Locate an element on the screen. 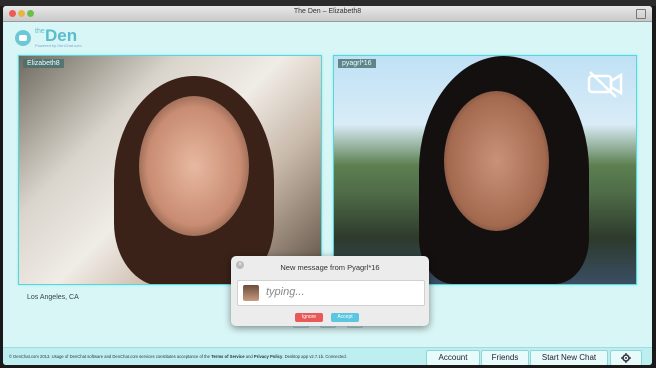 Image resolution: width=656 pixels, height=368 pixels. remote-username-tag: pyagrl*16 is located at coordinates (357, 63).